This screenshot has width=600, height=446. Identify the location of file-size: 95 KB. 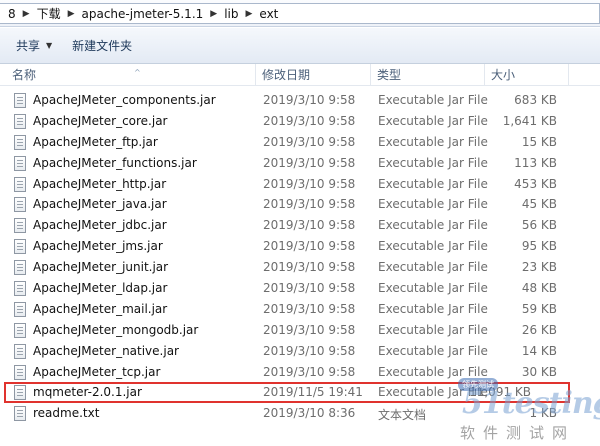
(539, 246).